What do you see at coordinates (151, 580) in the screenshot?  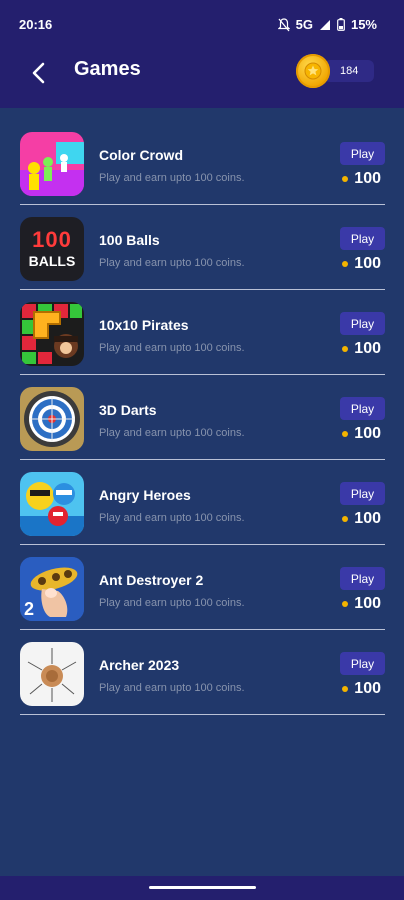 I see `game-title: Ant Destroyer 2` at bounding box center [151, 580].